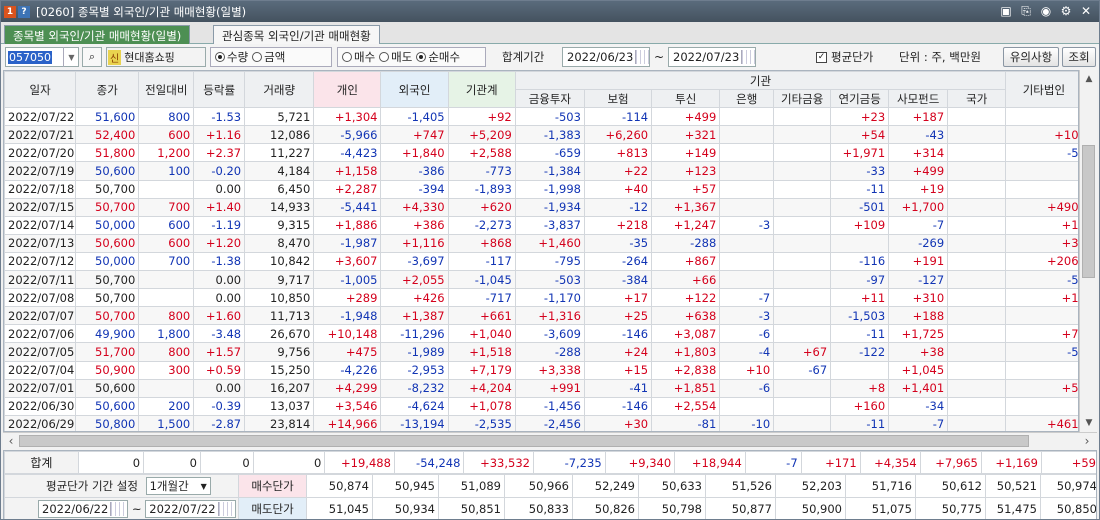 This screenshot has width=1100, height=520. Describe the element at coordinates (71, 57) in the screenshot. I see `chevron-down-icon: ▼` at that location.